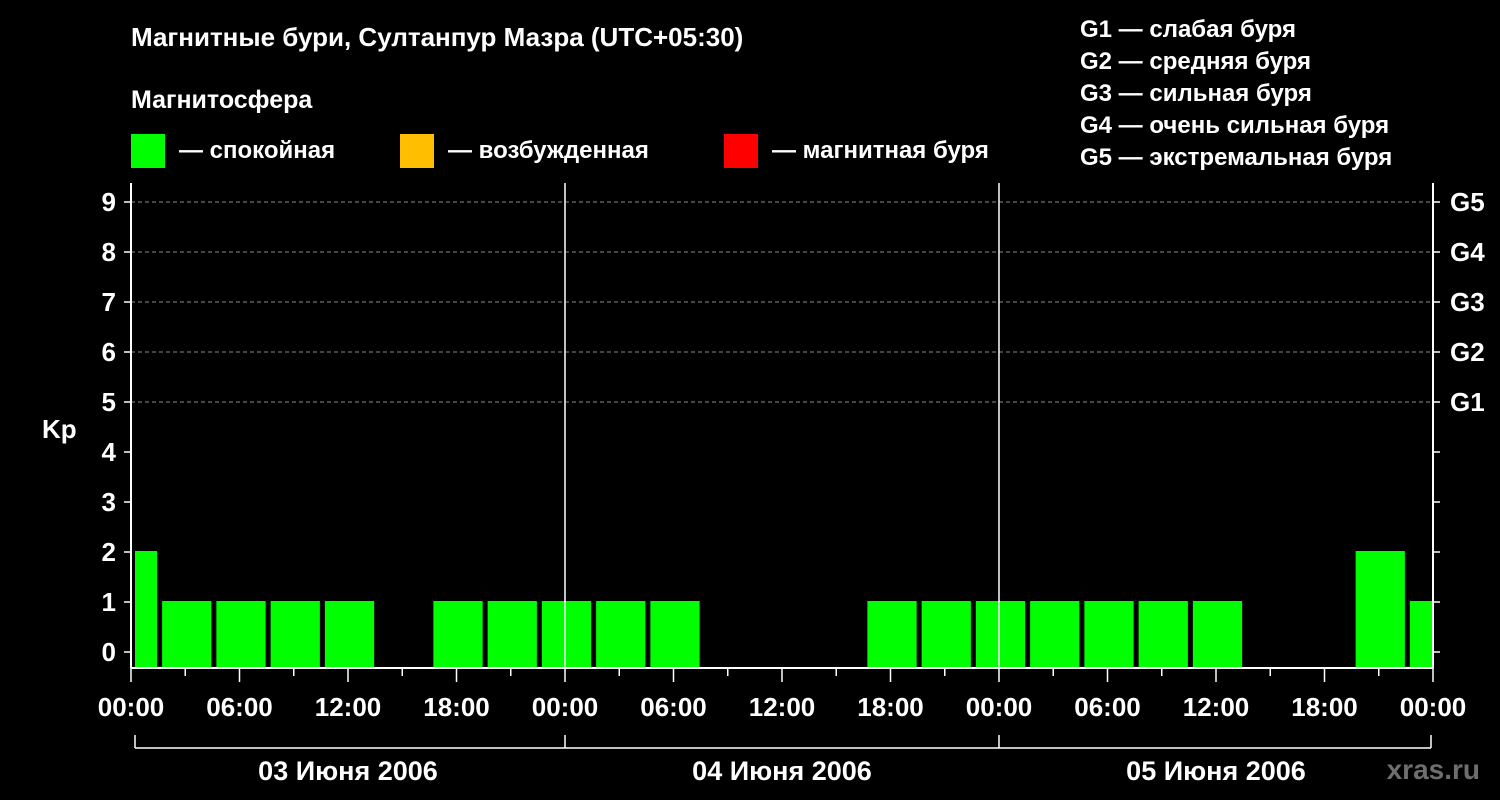  What do you see at coordinates (109, 352) in the screenshot?
I see `y-tick-label: 6` at bounding box center [109, 352].